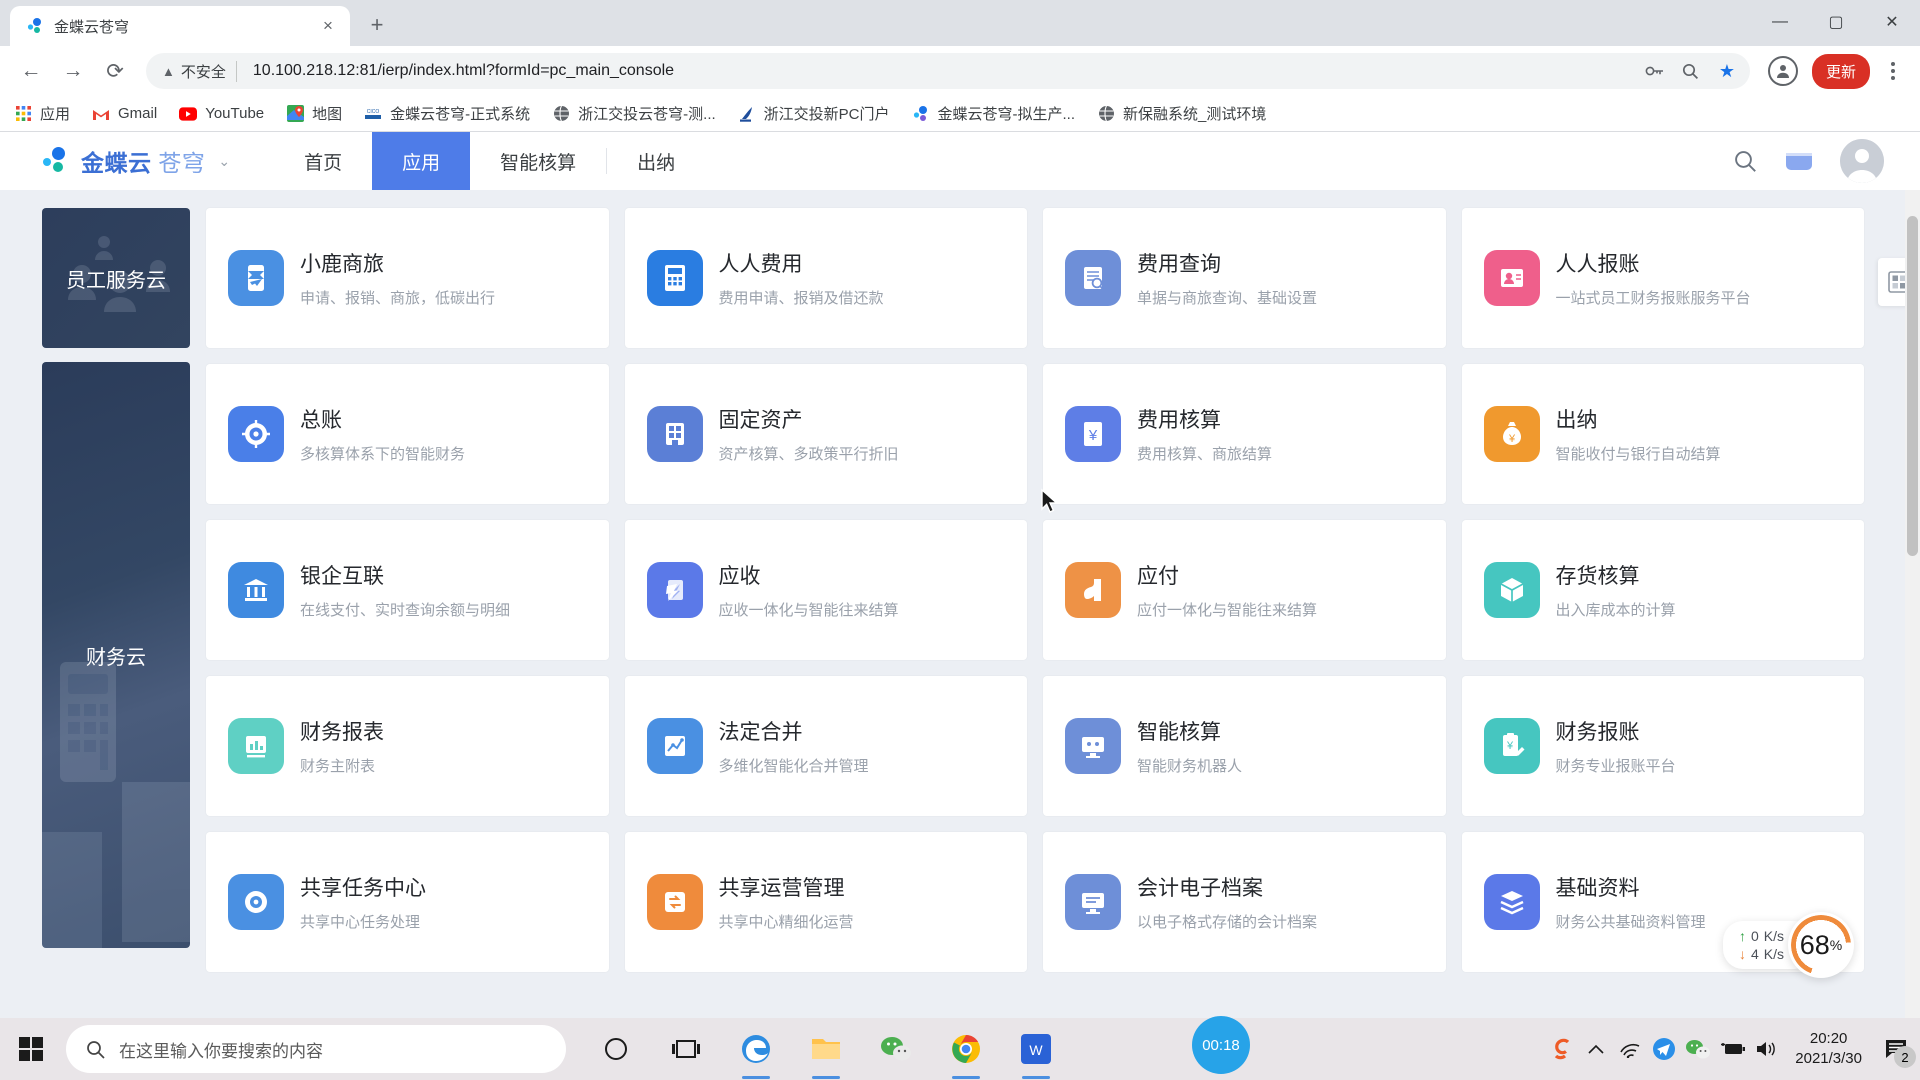 The height and width of the screenshot is (1080, 1920). What do you see at coordinates (686, 1049) in the screenshot?
I see `task-view-icon` at bounding box center [686, 1049].